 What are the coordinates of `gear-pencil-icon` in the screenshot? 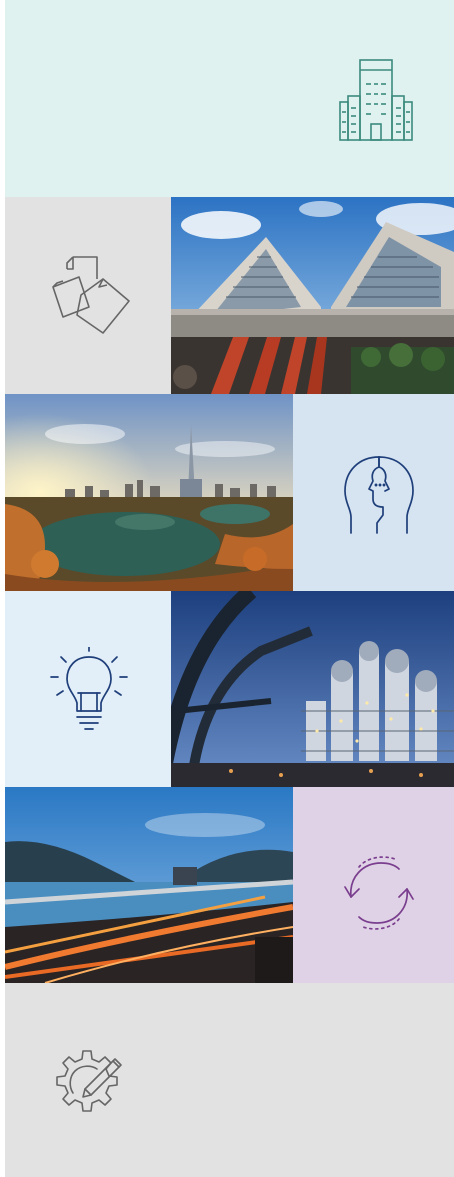 It's located at (89, 1081).